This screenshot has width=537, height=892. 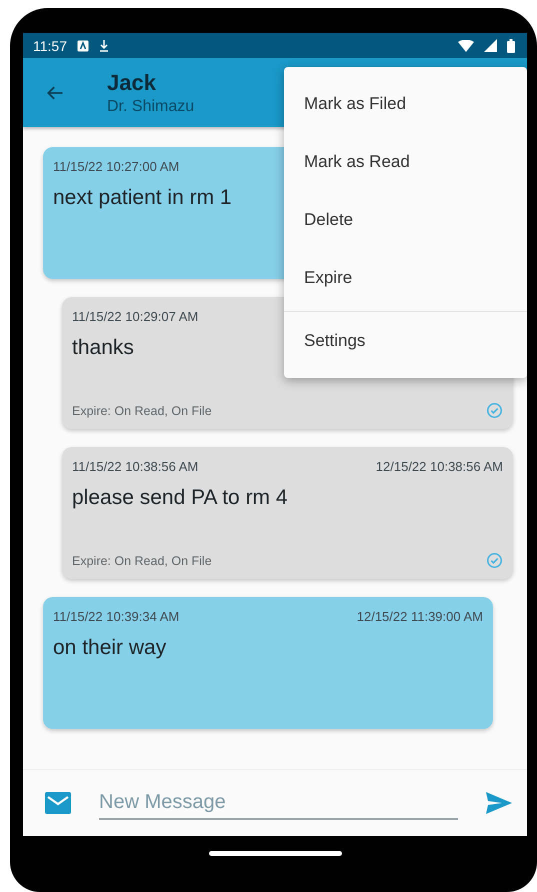 I want to click on message-text: thanks, so click(x=103, y=348).